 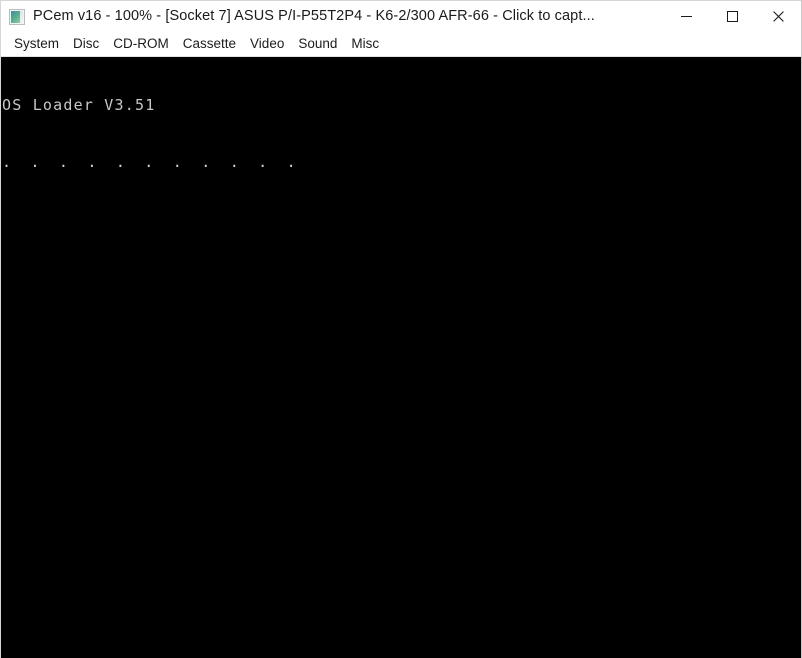 I want to click on console-line-progress-dots: . . . . . . . . . . ., so click(x=151, y=162).